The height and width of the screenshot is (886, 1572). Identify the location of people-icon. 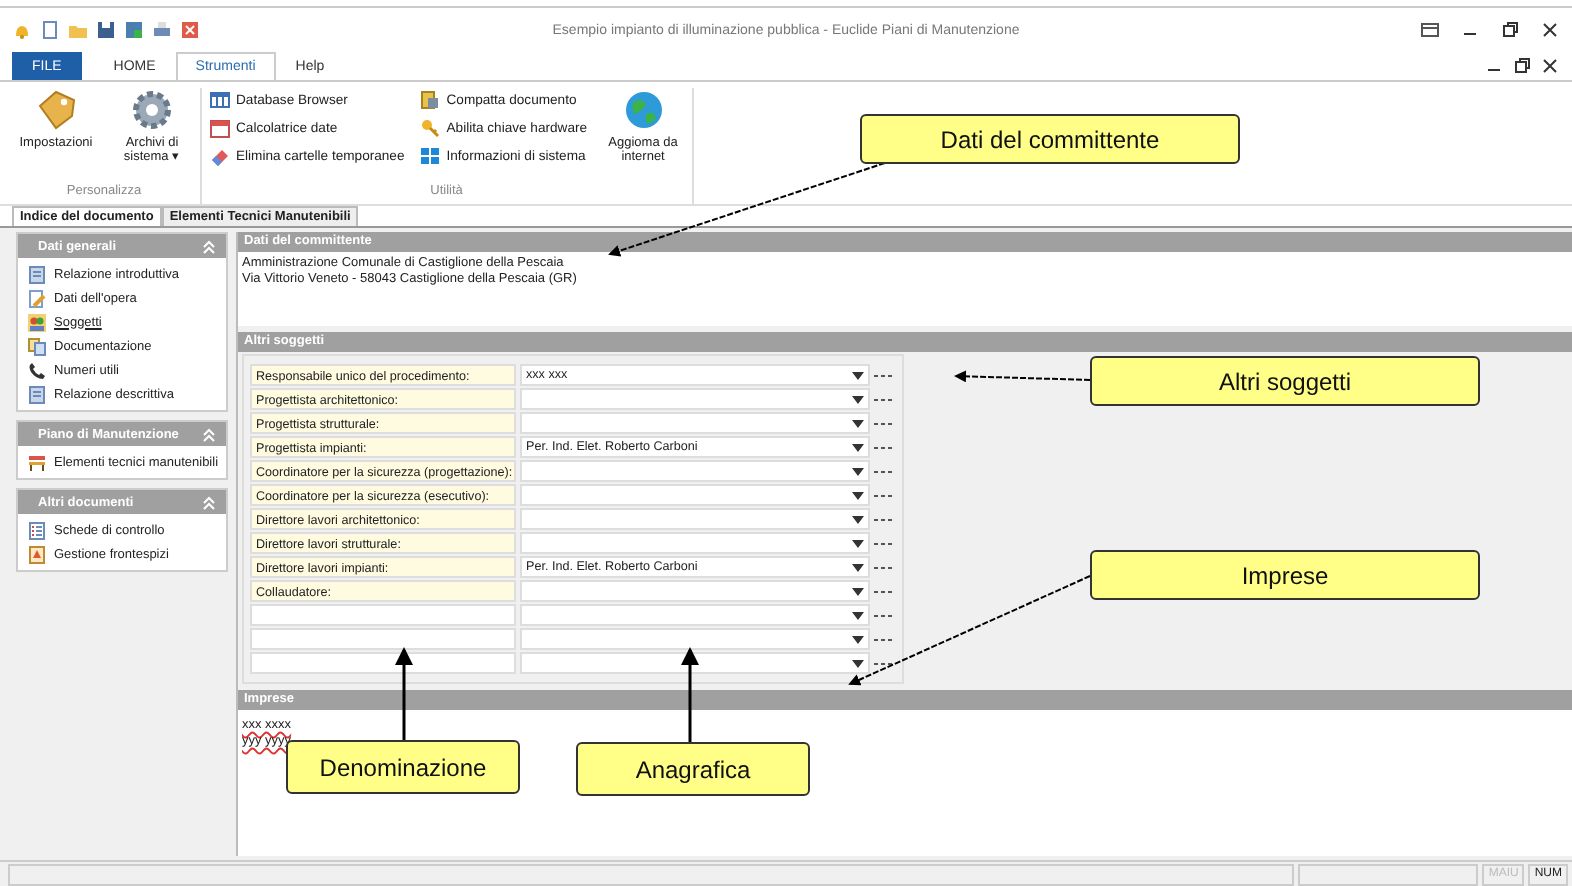
(37, 322).